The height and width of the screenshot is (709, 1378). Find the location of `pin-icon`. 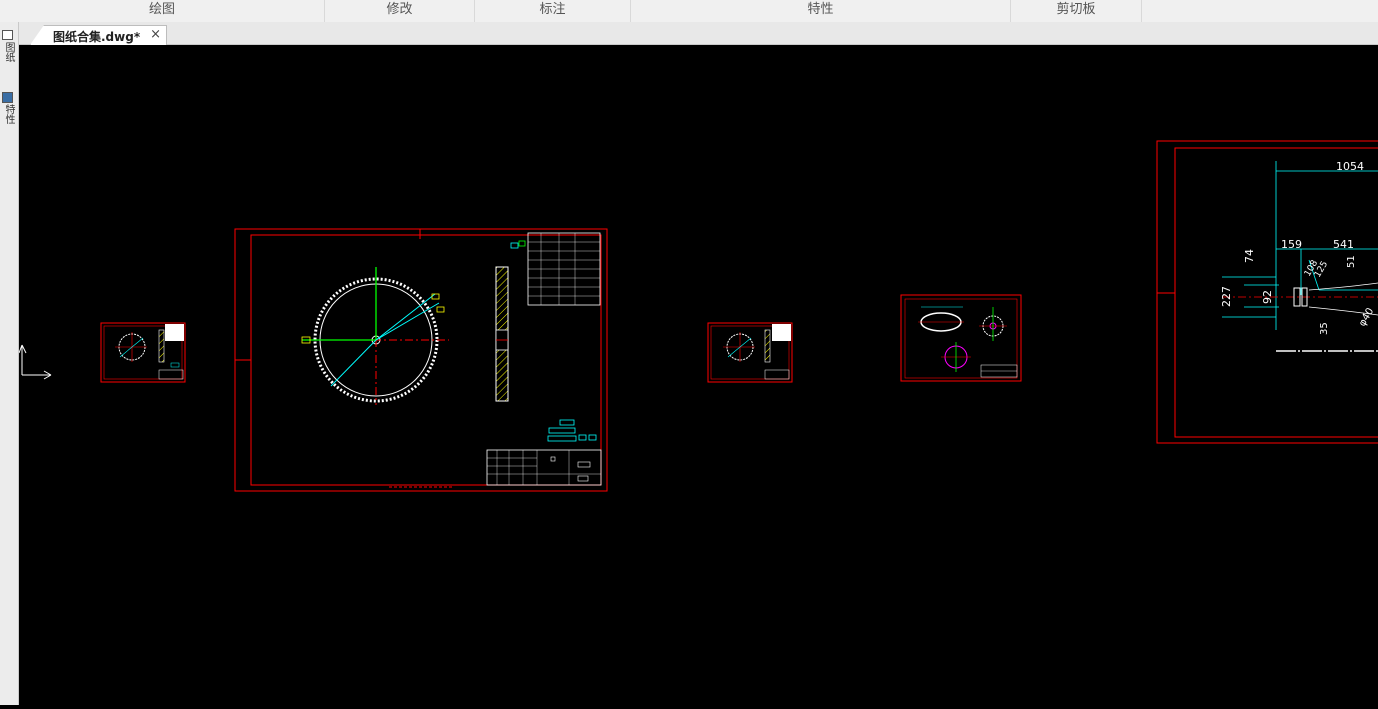

pin-icon is located at coordinates (7, 35).